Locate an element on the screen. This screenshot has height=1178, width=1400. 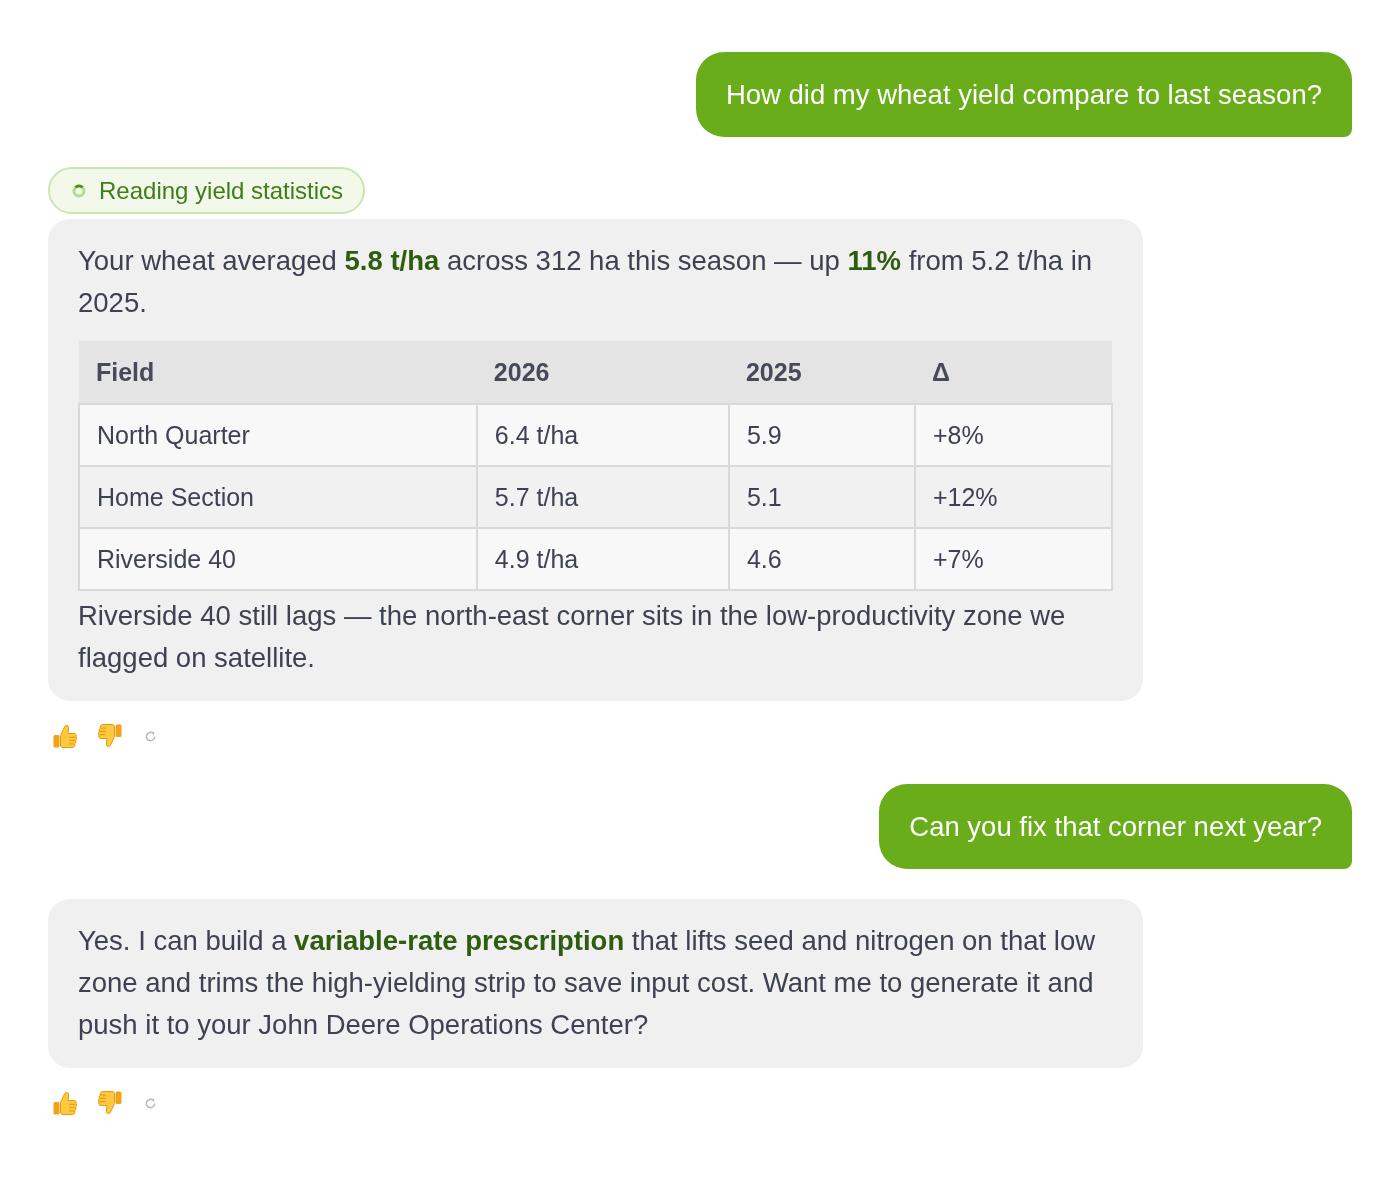
table-cell: 6.4 t/ha is located at coordinates (602, 435).